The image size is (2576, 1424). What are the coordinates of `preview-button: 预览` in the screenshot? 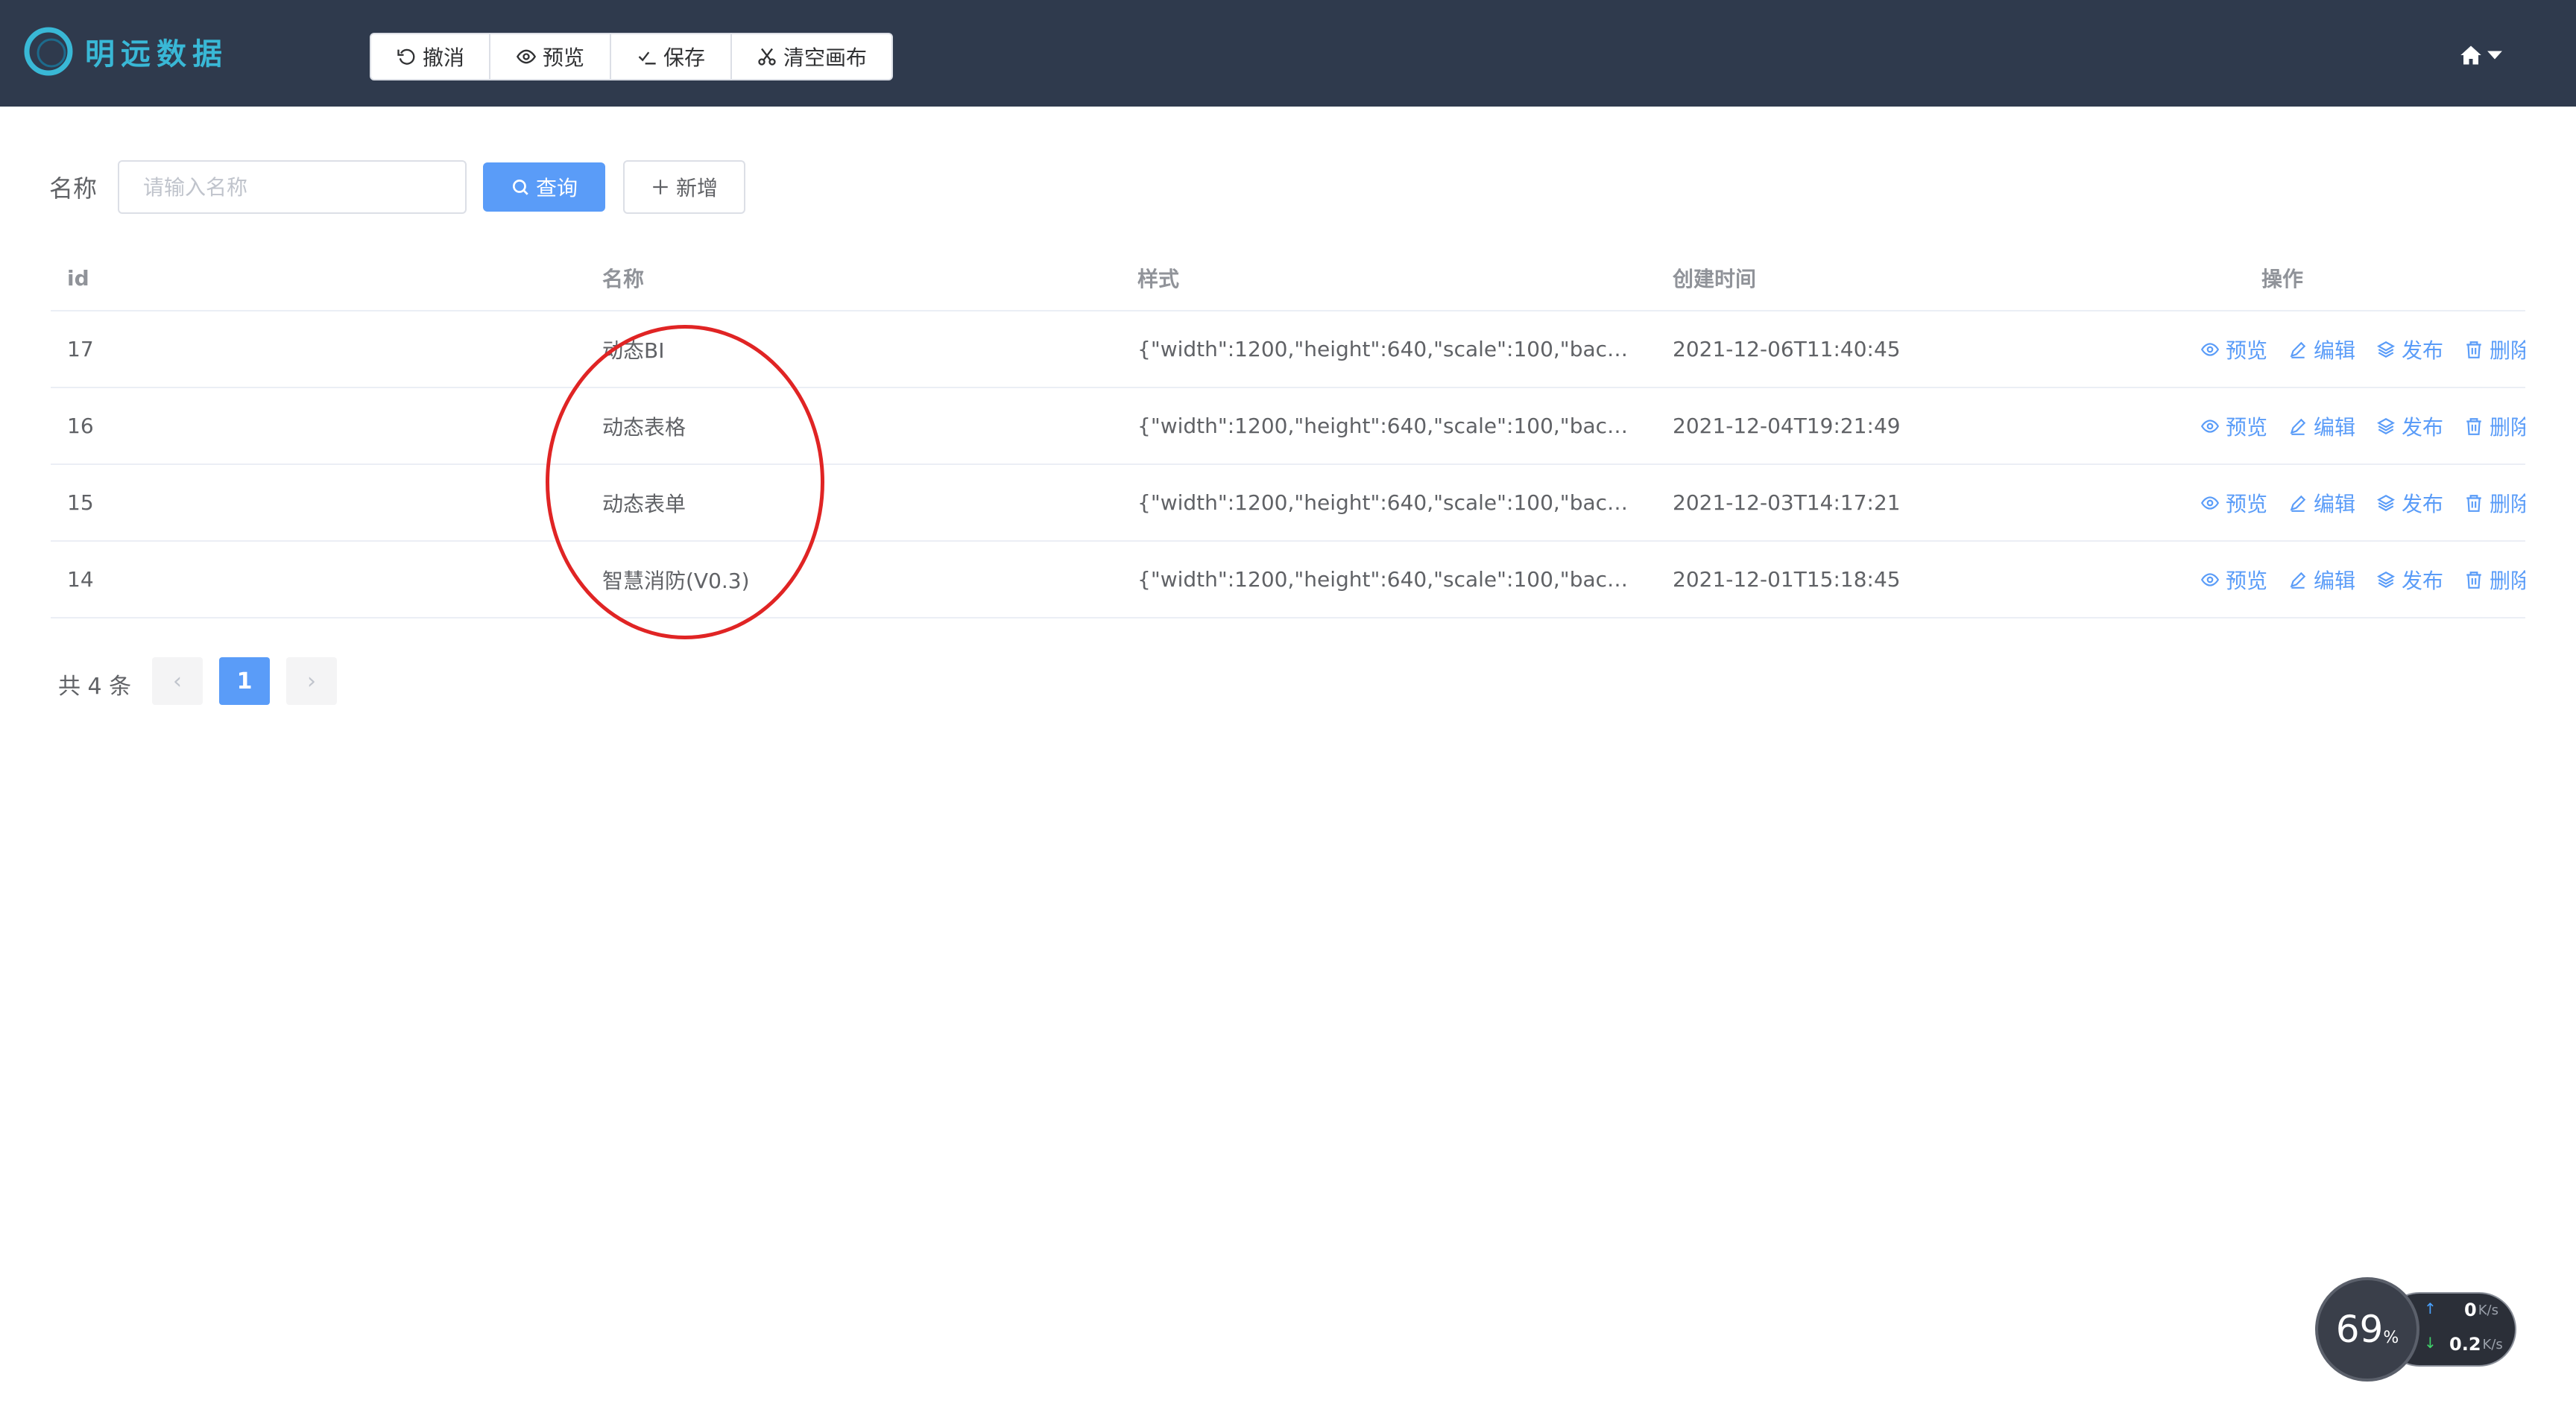 It's located at (550, 57).